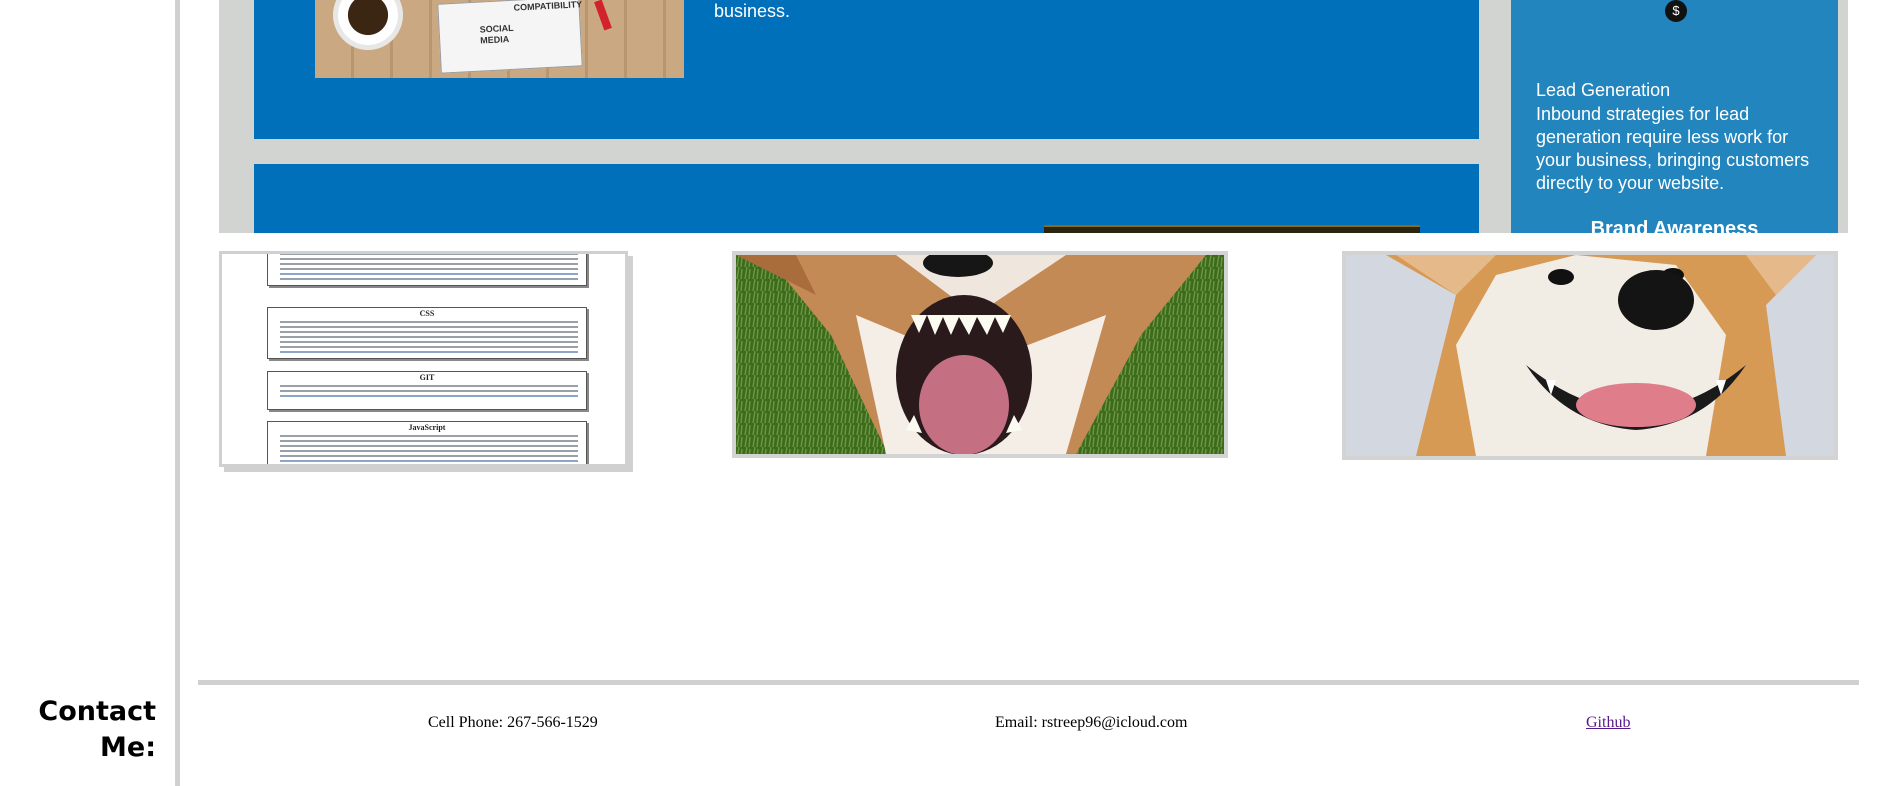 Image resolution: width=1890 pixels, height=786 pixels. Describe the element at coordinates (1608, 723) in the screenshot. I see `github-link: Github` at that location.